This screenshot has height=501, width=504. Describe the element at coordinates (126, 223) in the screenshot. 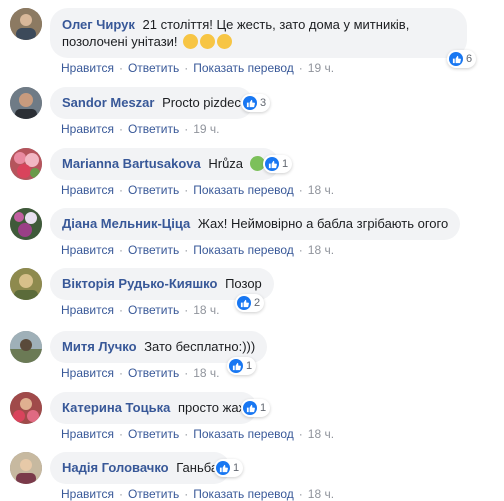

I see `comment-author: Діана Мельник-Ціца` at that location.